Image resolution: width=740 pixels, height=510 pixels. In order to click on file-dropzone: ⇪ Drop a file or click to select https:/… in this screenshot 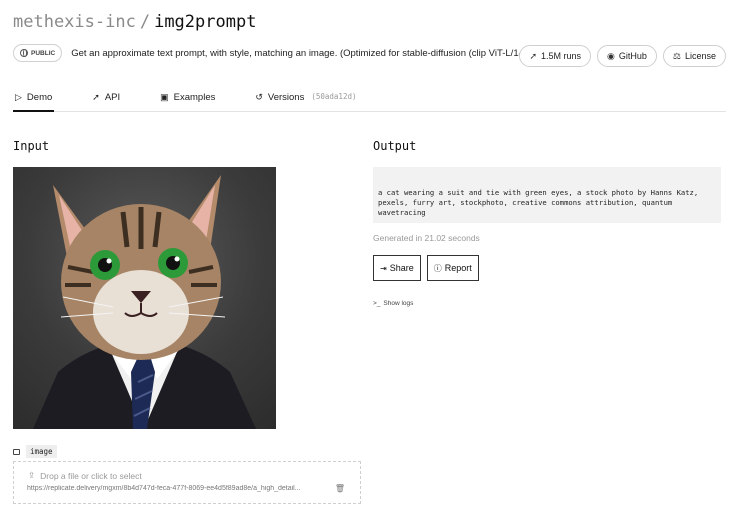, I will do `click(187, 482)`.